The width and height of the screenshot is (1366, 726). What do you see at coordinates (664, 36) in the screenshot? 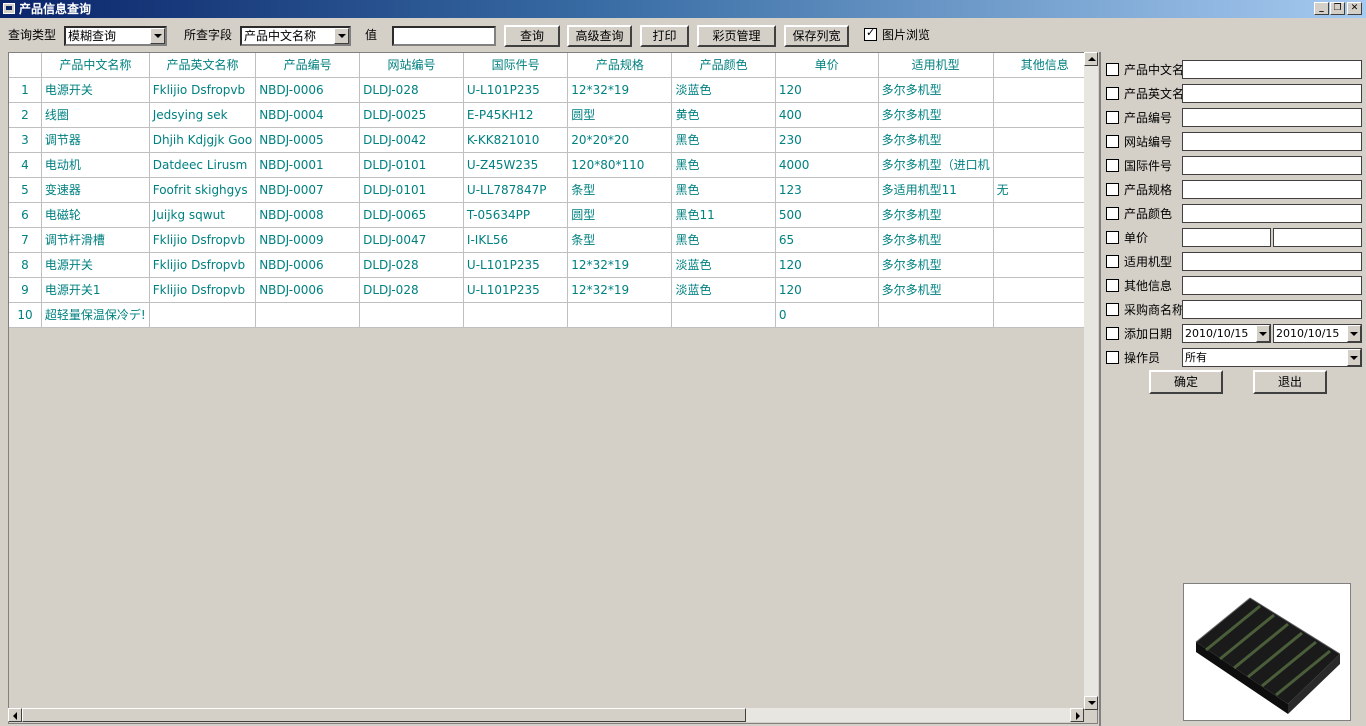
I see `print-button: 打印` at bounding box center [664, 36].